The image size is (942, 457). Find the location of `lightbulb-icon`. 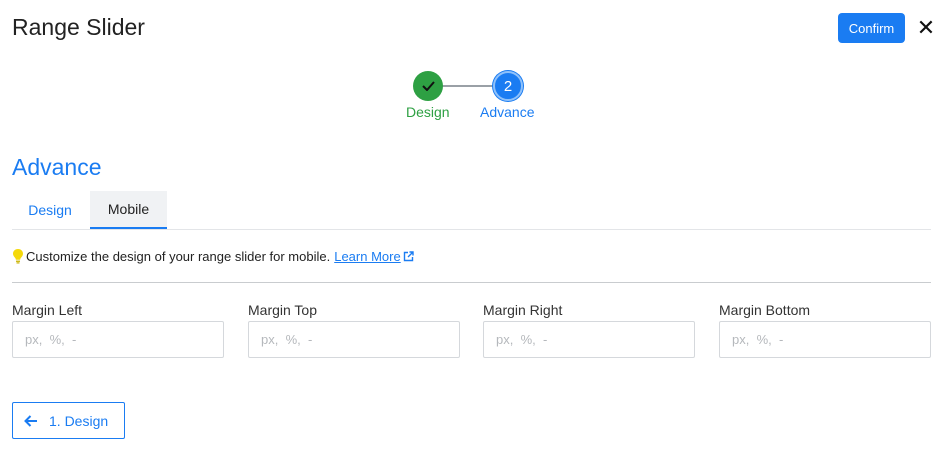

lightbulb-icon is located at coordinates (18, 256).